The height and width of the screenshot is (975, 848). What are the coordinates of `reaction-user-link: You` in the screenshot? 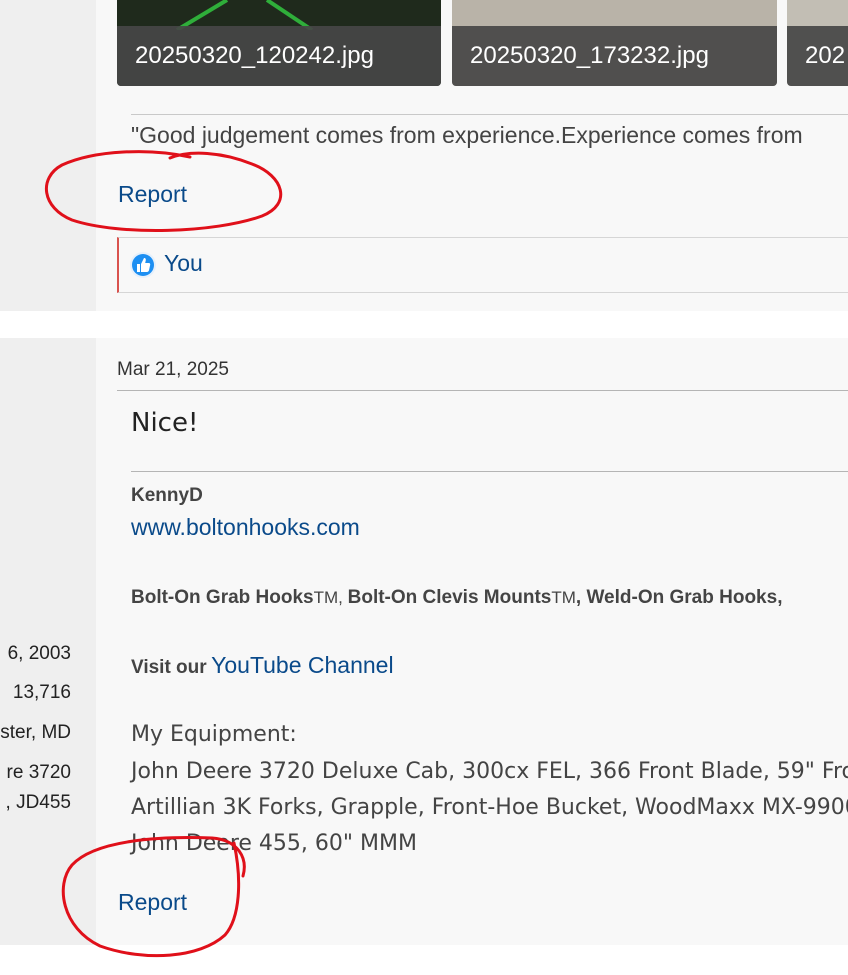 It's located at (183, 263).